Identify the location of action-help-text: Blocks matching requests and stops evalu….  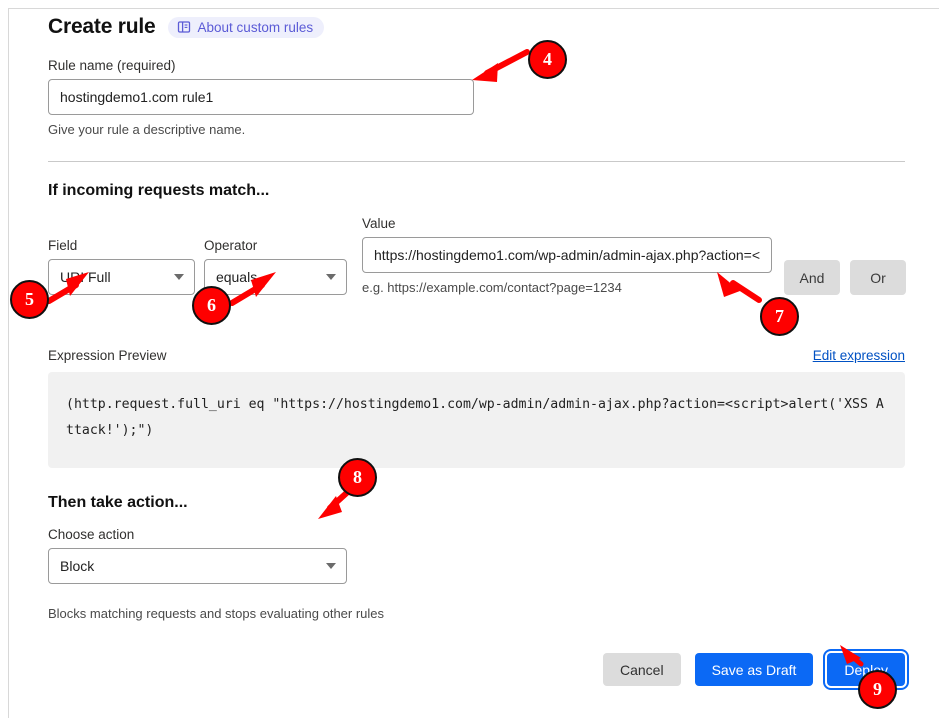
(216, 613).